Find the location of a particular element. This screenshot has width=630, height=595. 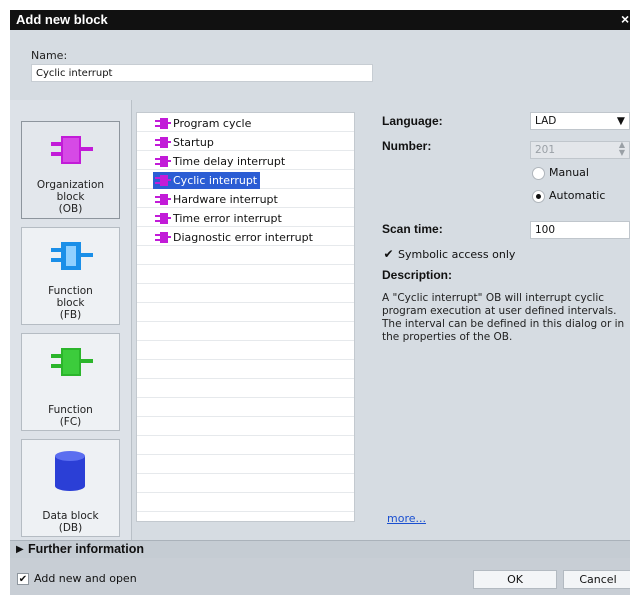

description-label: Description: is located at coordinates (417, 275).